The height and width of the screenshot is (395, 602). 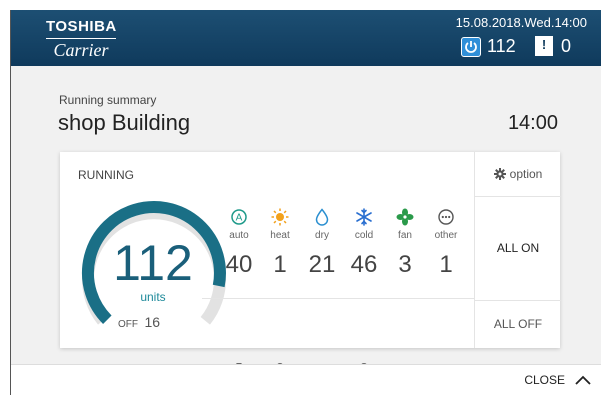 What do you see at coordinates (124, 122) in the screenshot?
I see `page-title: shop Building` at bounding box center [124, 122].